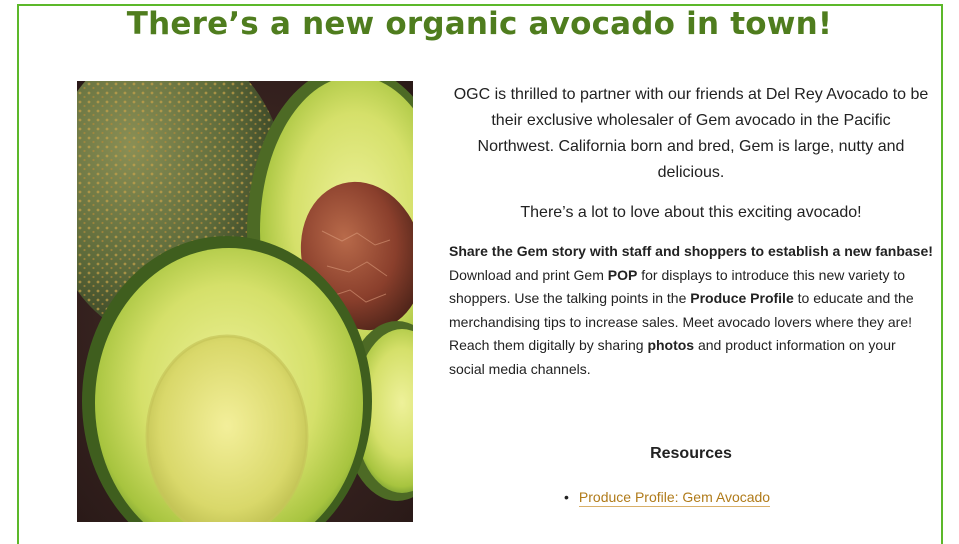 This screenshot has width=959, height=544. What do you see at coordinates (742, 298) in the screenshot?
I see `body-bold-3: Produce Profile` at bounding box center [742, 298].